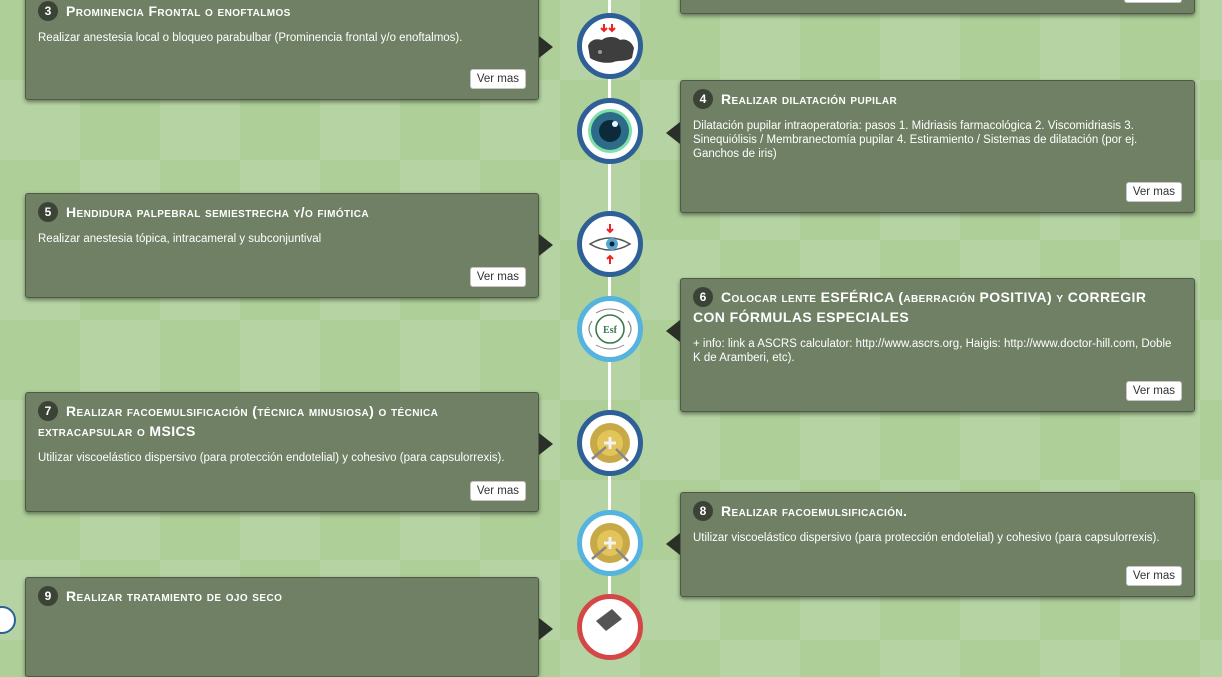 The height and width of the screenshot is (677, 1222). I want to click on dry-eye-icon, so click(609, 620).